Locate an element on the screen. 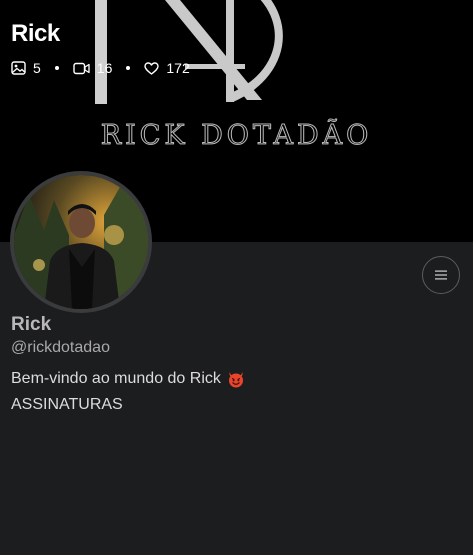 The width and height of the screenshot is (473, 555). profile-name: Rick is located at coordinates (31, 324).